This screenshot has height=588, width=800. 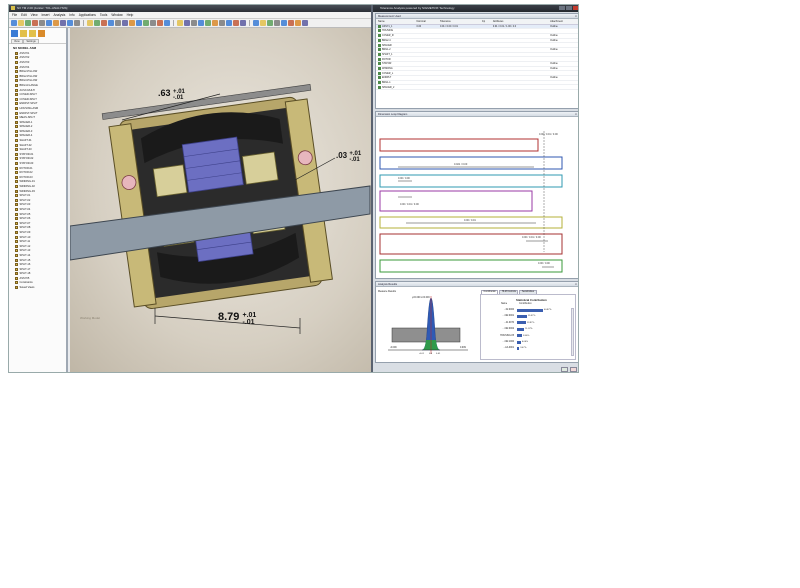 What do you see at coordinates (514, 323) in the screenshot?
I see `contribution-row: ...41.0070 13.97%` at bounding box center [514, 323].